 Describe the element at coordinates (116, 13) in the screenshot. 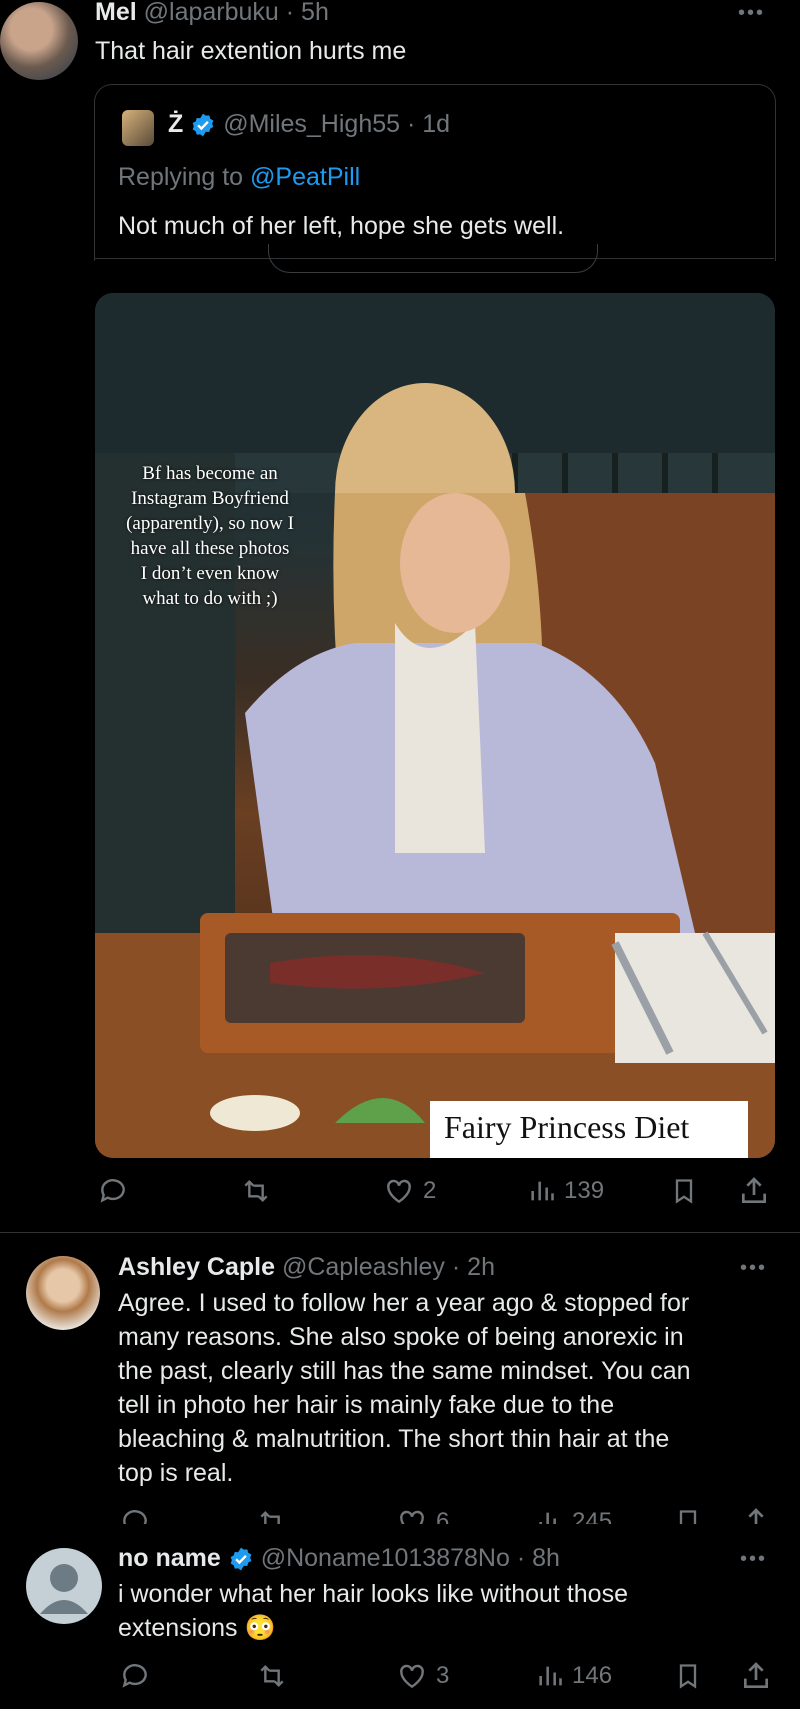

I see `author-name: Mel` at that location.